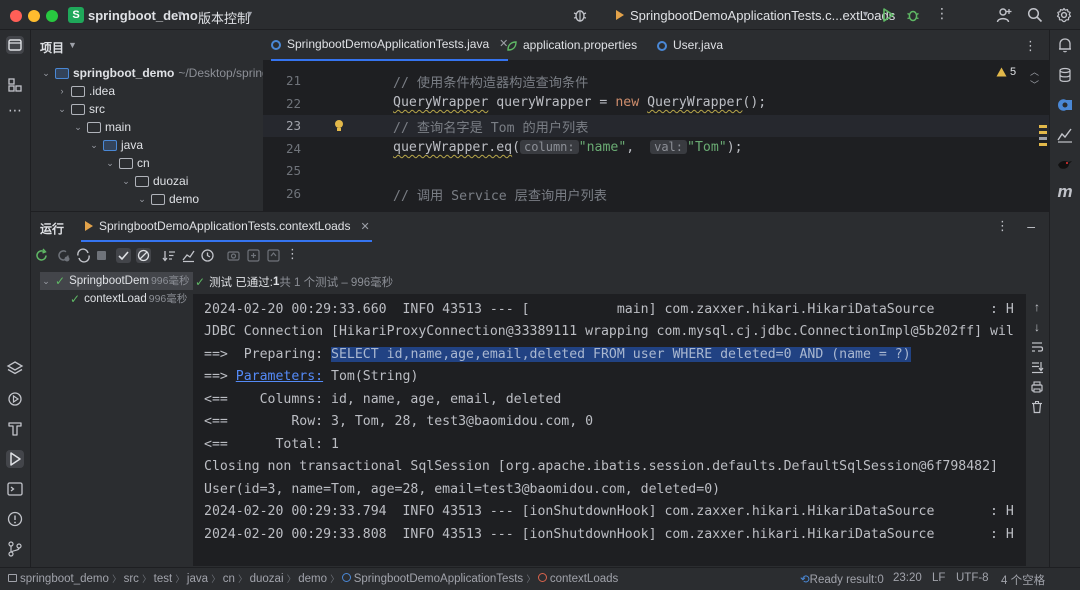 This screenshot has width=1080, height=590. Describe the element at coordinates (15, 549) in the screenshot. I see `git-icon` at that location.